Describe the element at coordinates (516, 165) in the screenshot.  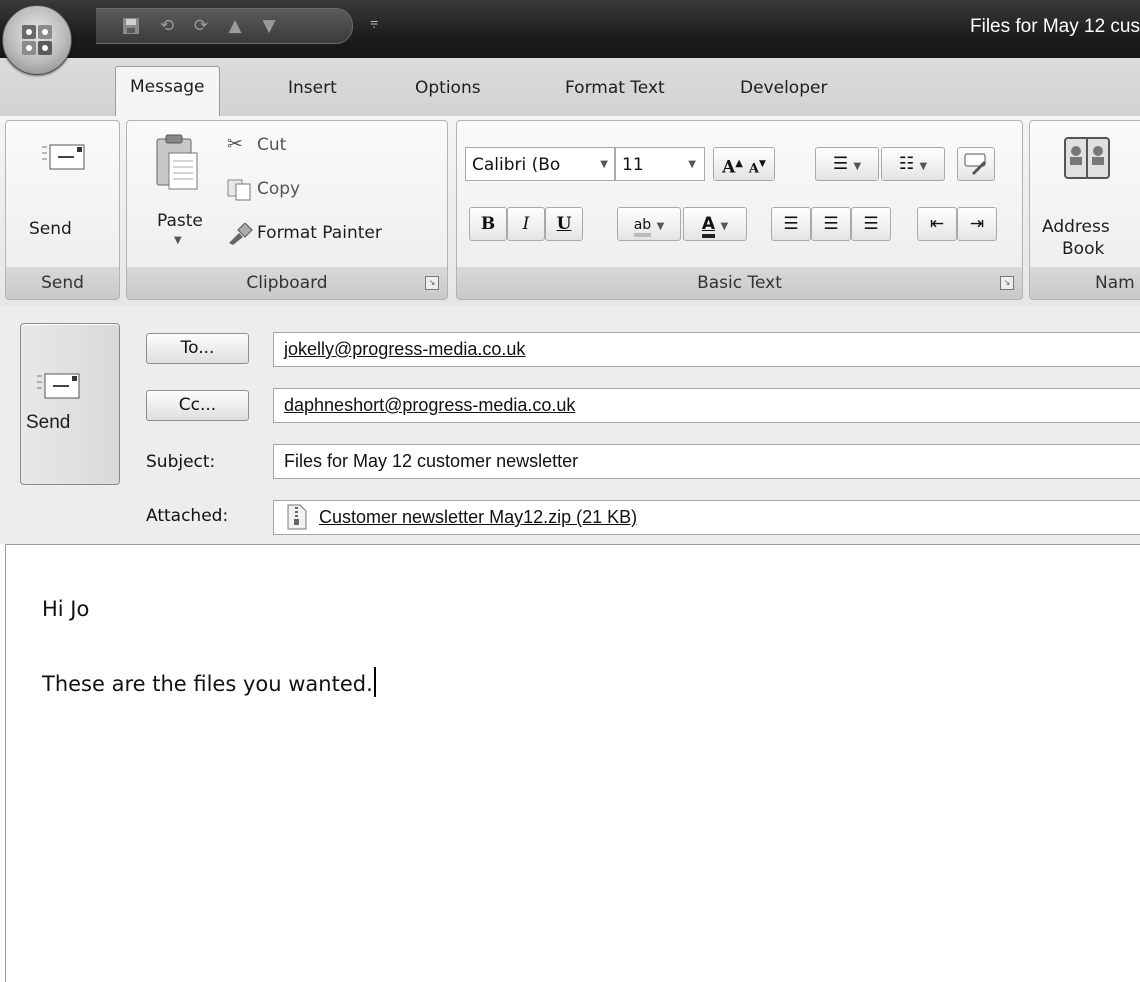
I see `font-name-value: Calibri (Bo` at that location.